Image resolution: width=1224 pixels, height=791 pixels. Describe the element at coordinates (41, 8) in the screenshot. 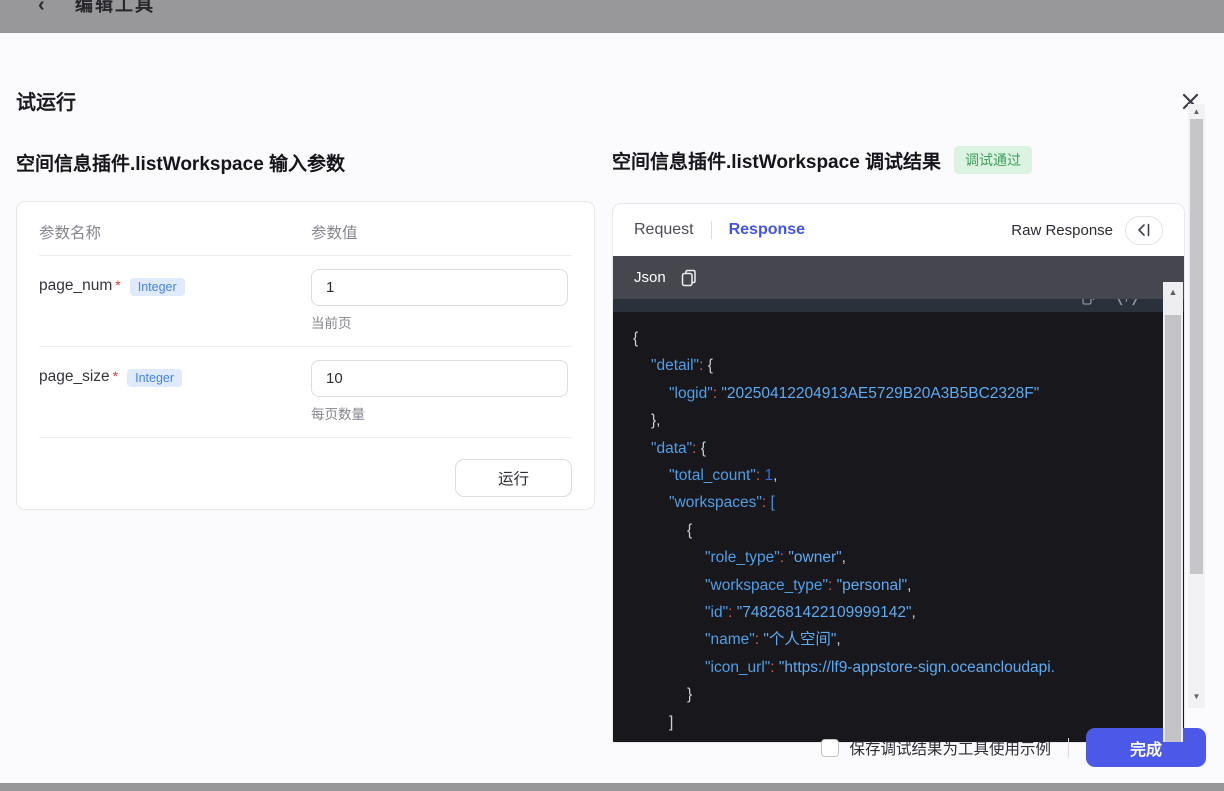

I see `back-chevron-icon: ‹` at that location.